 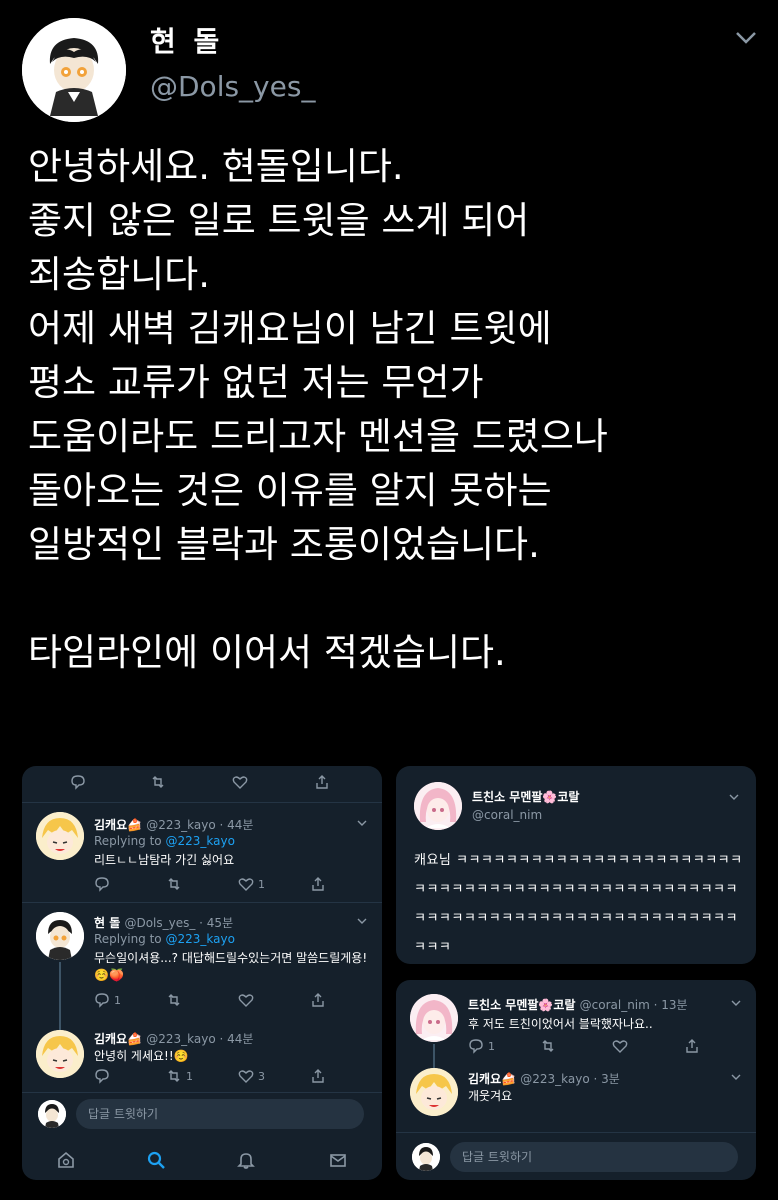 What do you see at coordinates (261, 884) in the screenshot?
I see `like-count: 1` at bounding box center [261, 884].